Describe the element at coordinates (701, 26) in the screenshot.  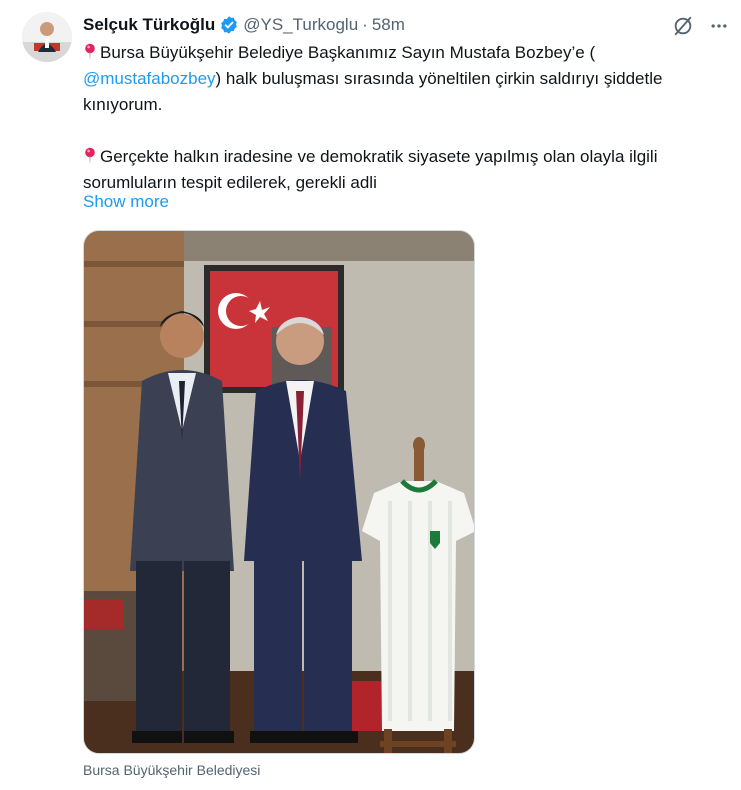
I see `tweet-top-actions` at that location.